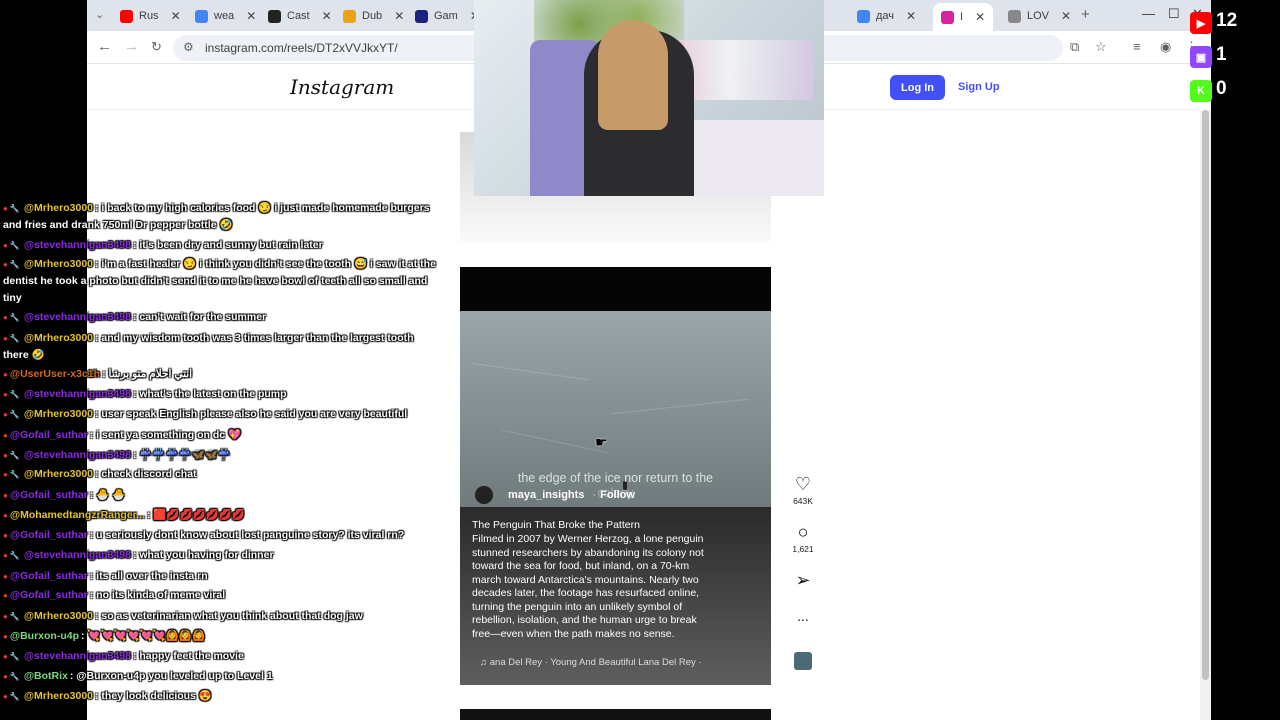 The image size is (1280, 720). Describe the element at coordinates (300, 16) in the screenshot. I see `tab-2: Cast ✕` at that location.